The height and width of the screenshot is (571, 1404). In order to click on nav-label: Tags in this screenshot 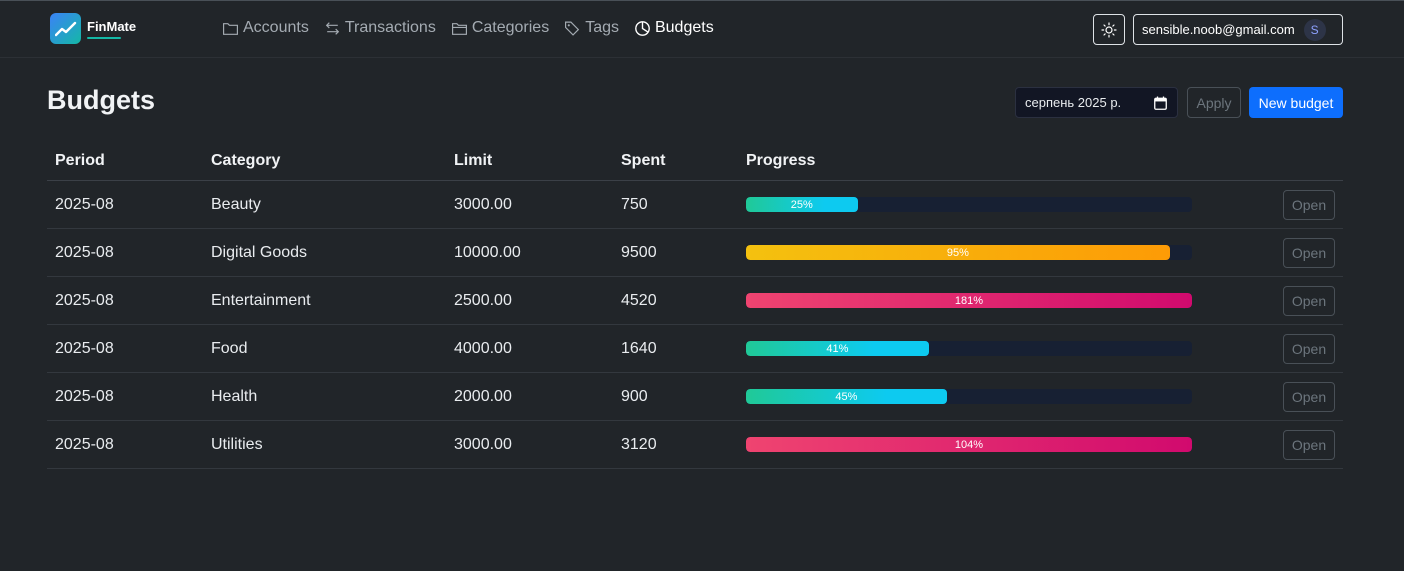, I will do `click(602, 27)`.